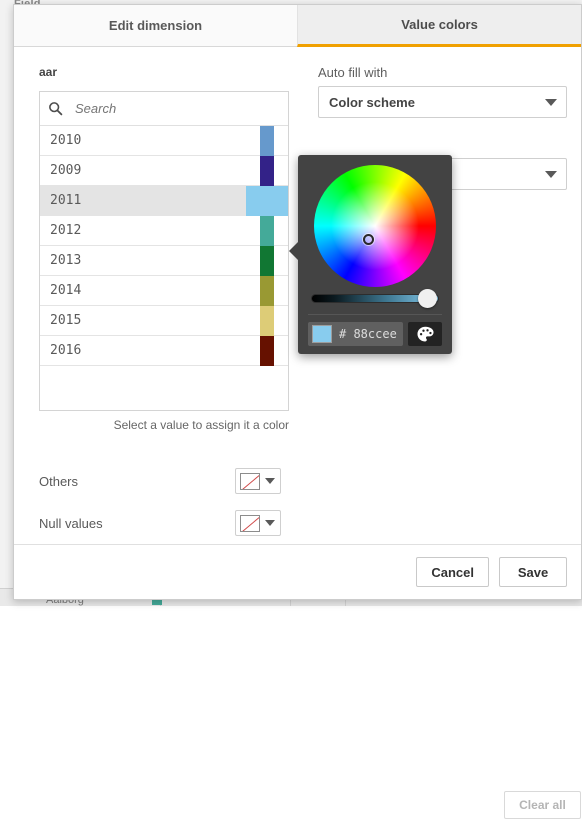 This screenshot has height=819, width=582. Describe the element at coordinates (164, 231) in the screenshot. I see `list-item: 2012` at that location.